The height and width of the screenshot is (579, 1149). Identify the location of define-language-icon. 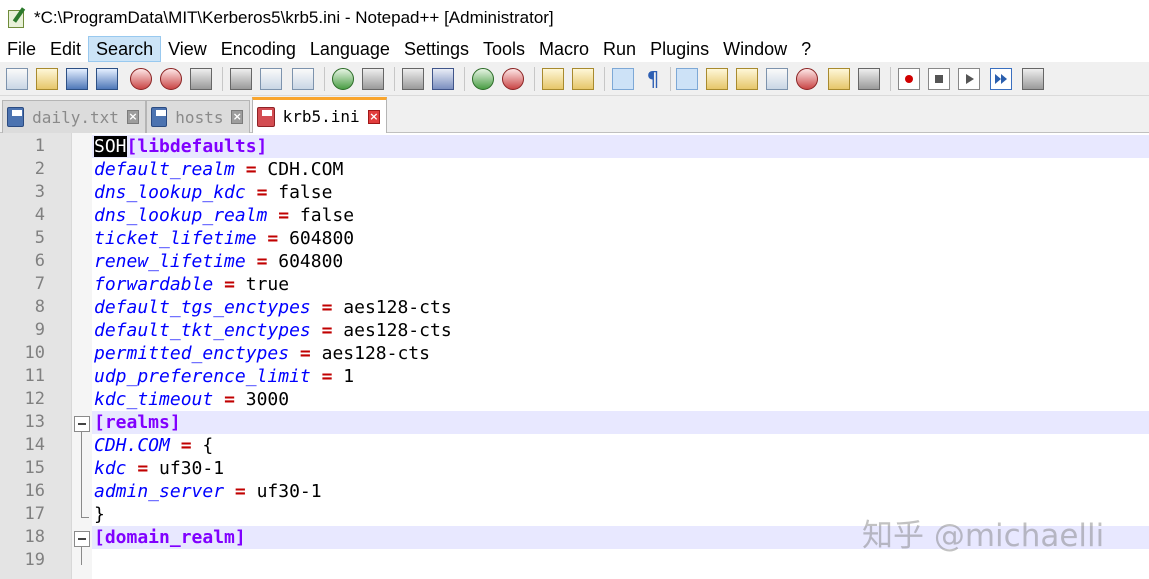
(717, 79).